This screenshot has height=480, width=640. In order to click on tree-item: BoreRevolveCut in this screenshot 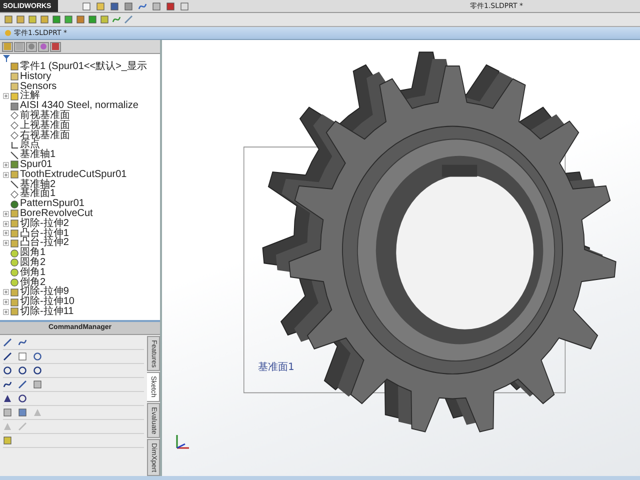, I will do `click(56, 213)`.